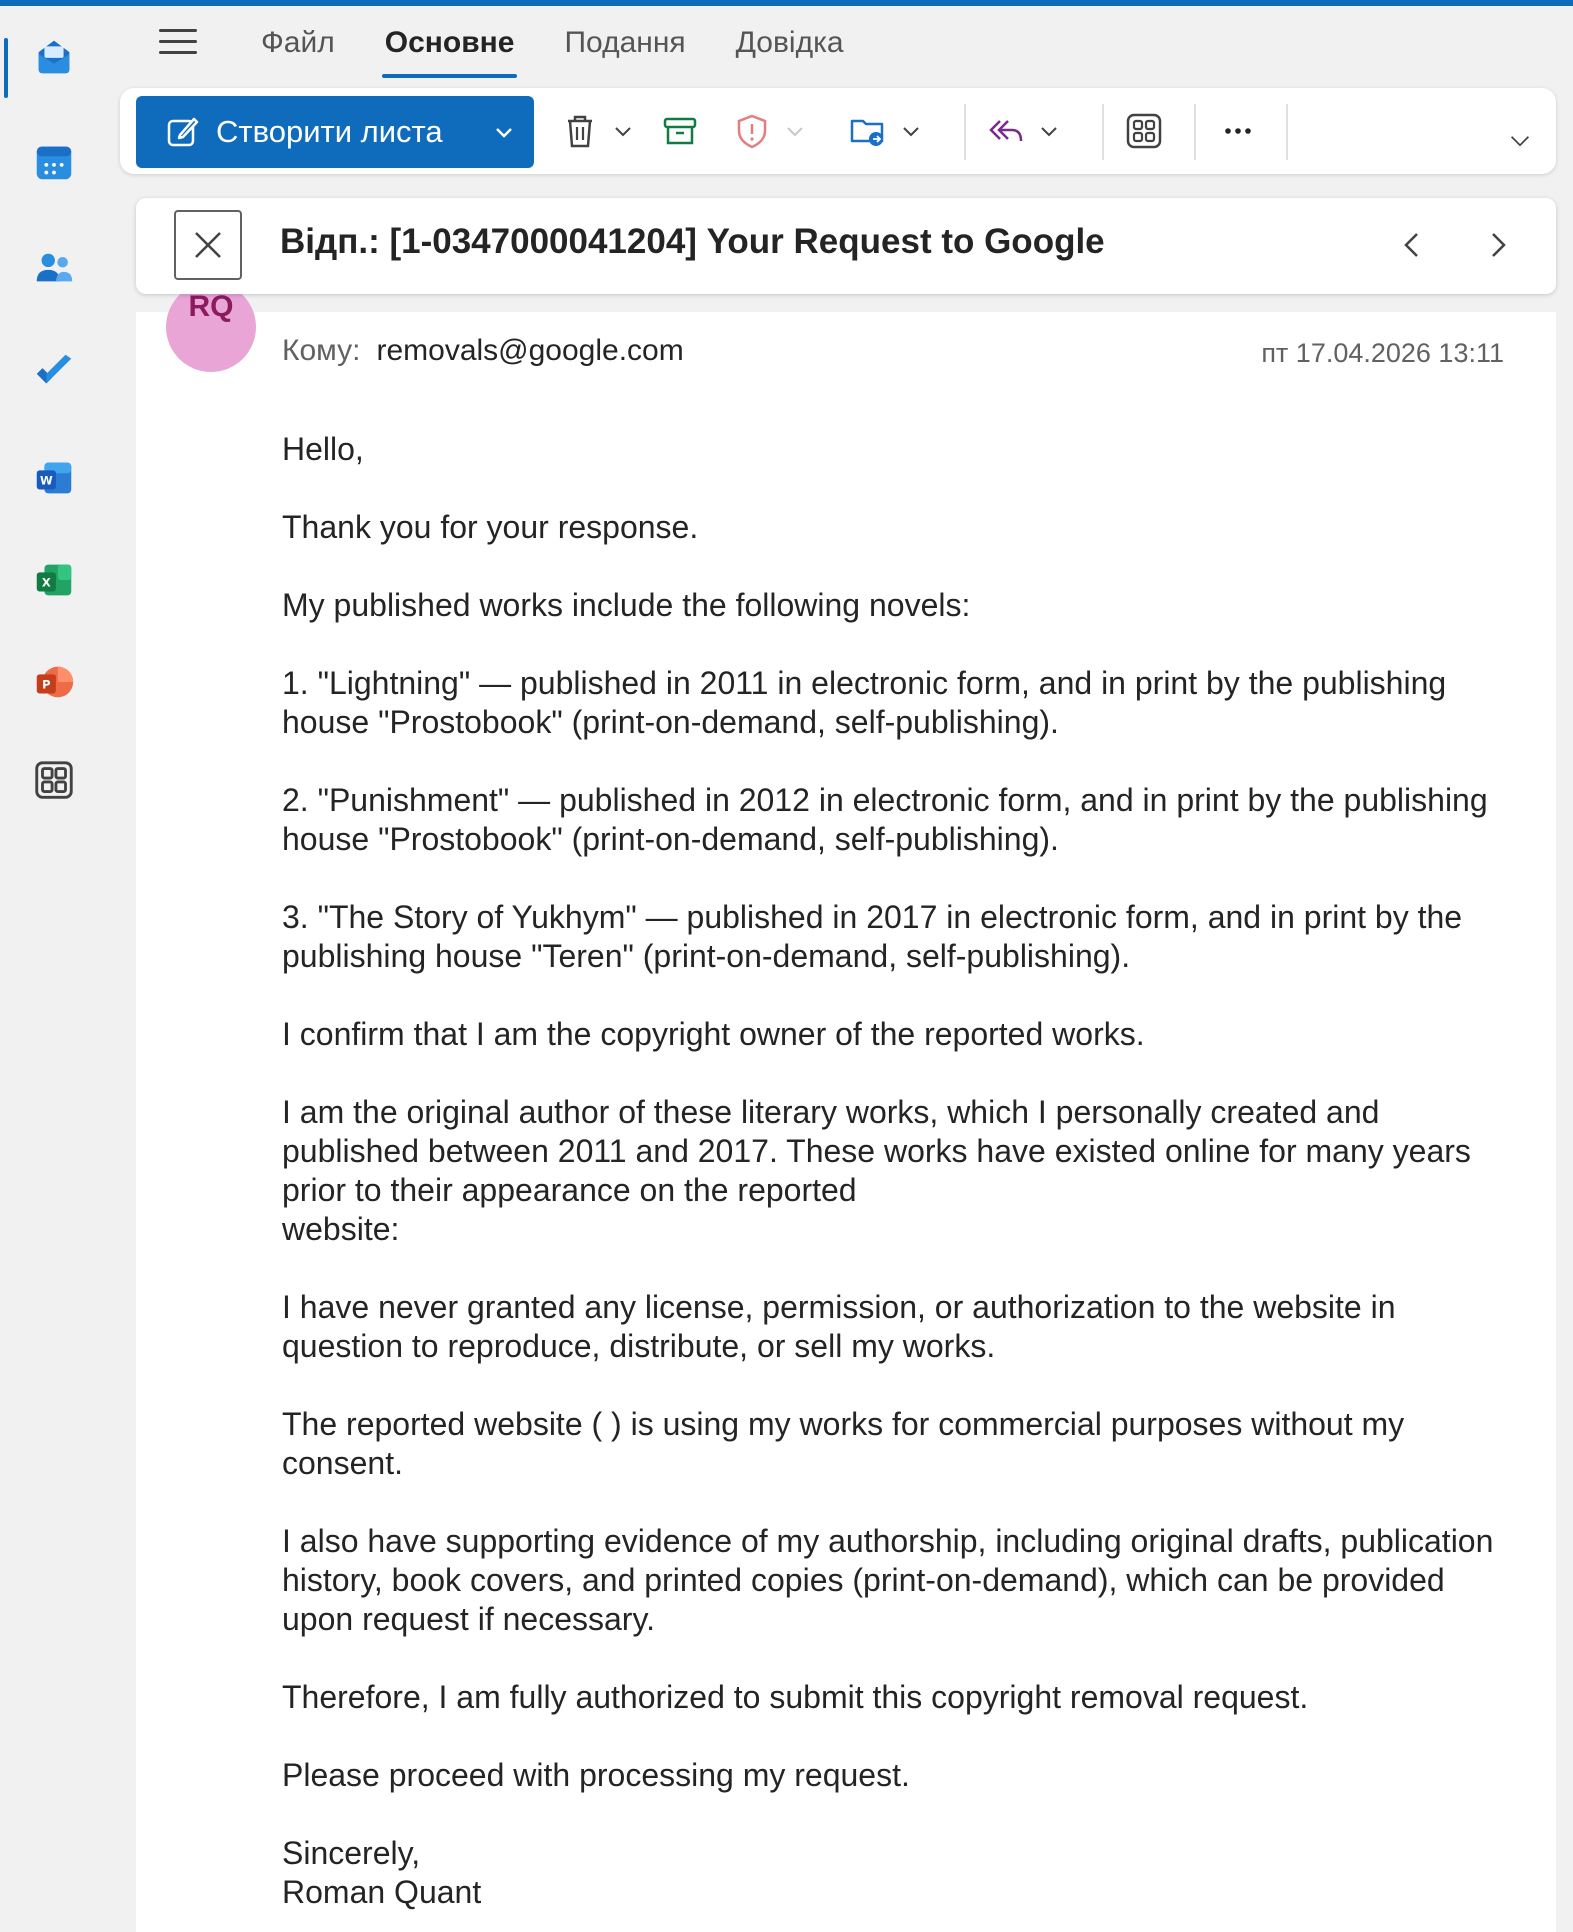 The width and height of the screenshot is (1573, 1932). I want to click on signoff: Sincerely,, so click(351, 1853).